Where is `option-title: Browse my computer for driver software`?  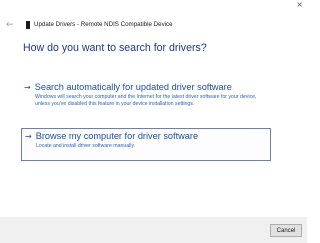 option-title: Browse my computer for driver software is located at coordinates (117, 136).